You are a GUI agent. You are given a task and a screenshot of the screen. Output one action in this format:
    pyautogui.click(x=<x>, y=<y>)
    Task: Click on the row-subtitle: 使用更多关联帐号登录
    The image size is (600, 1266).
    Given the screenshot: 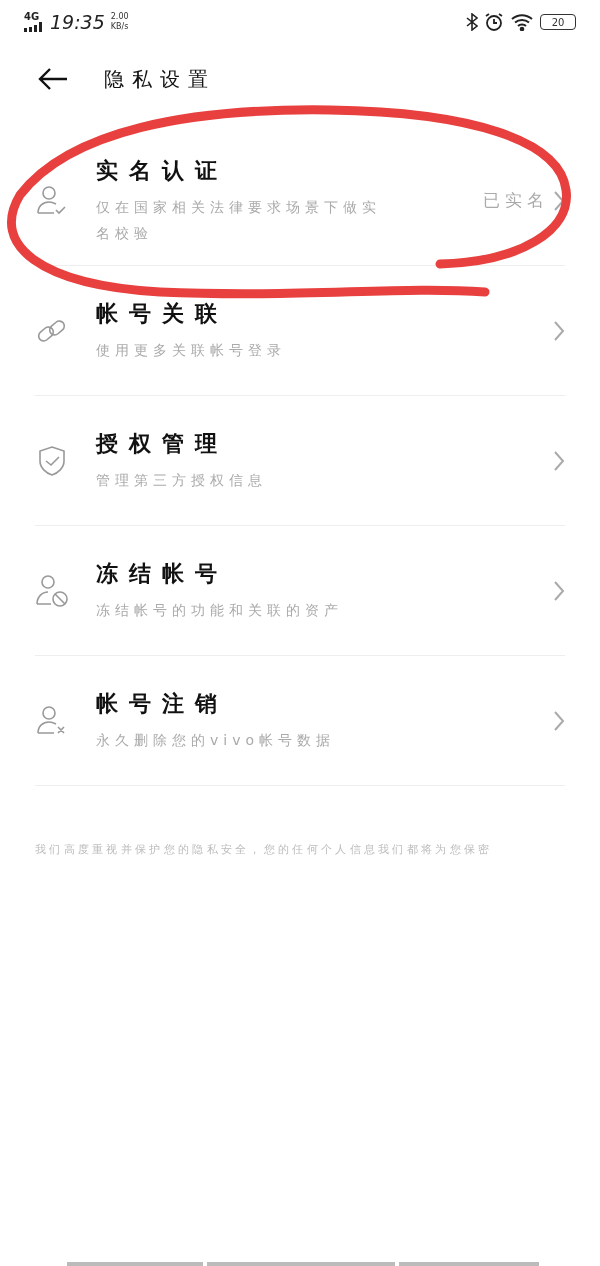 What is the action you would take?
    pyautogui.click(x=191, y=350)
    